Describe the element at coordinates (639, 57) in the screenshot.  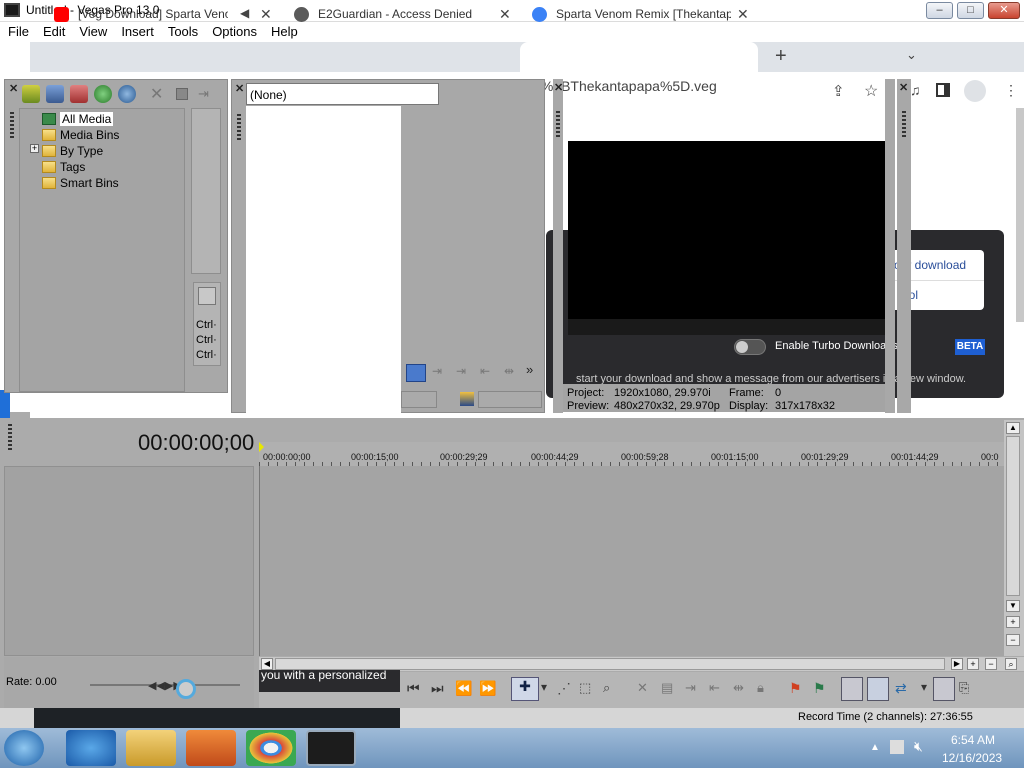
I see `browser-active-tab-bg` at that location.